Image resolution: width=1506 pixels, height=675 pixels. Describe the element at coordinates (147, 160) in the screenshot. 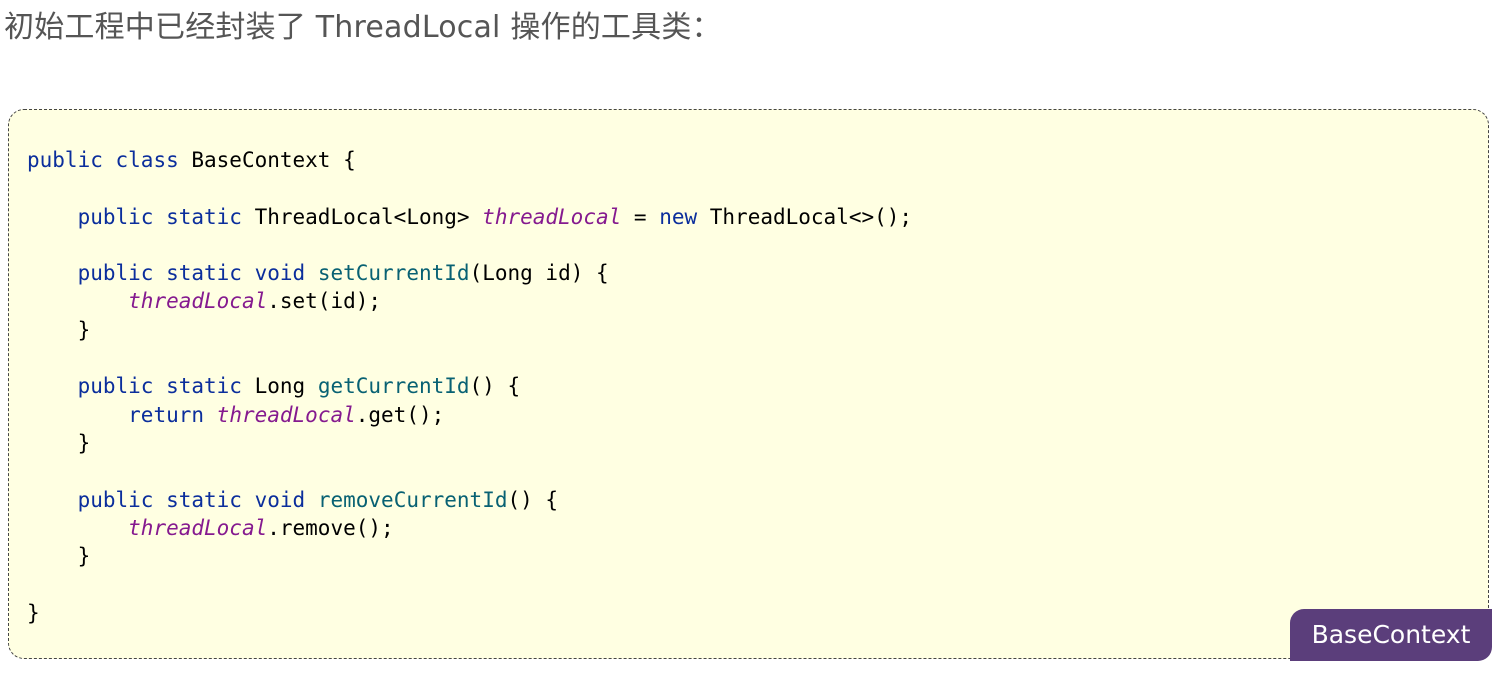

I see `code-token-kw: class` at that location.